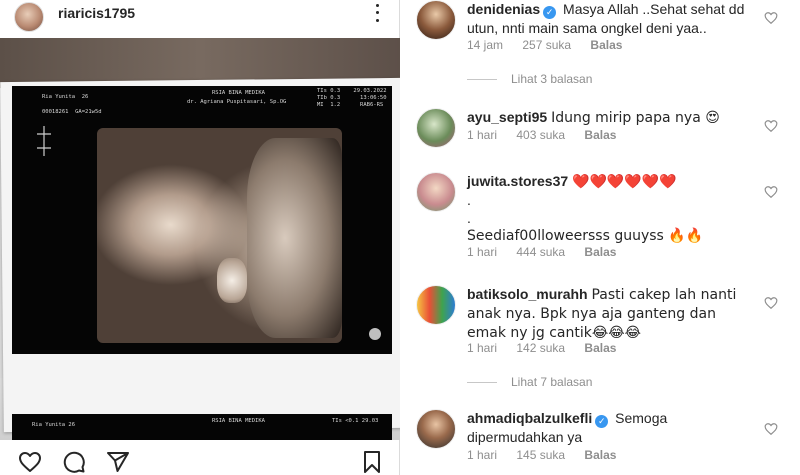  Describe the element at coordinates (540, 135) in the screenshot. I see `comment-likes: 403 suka` at that location.